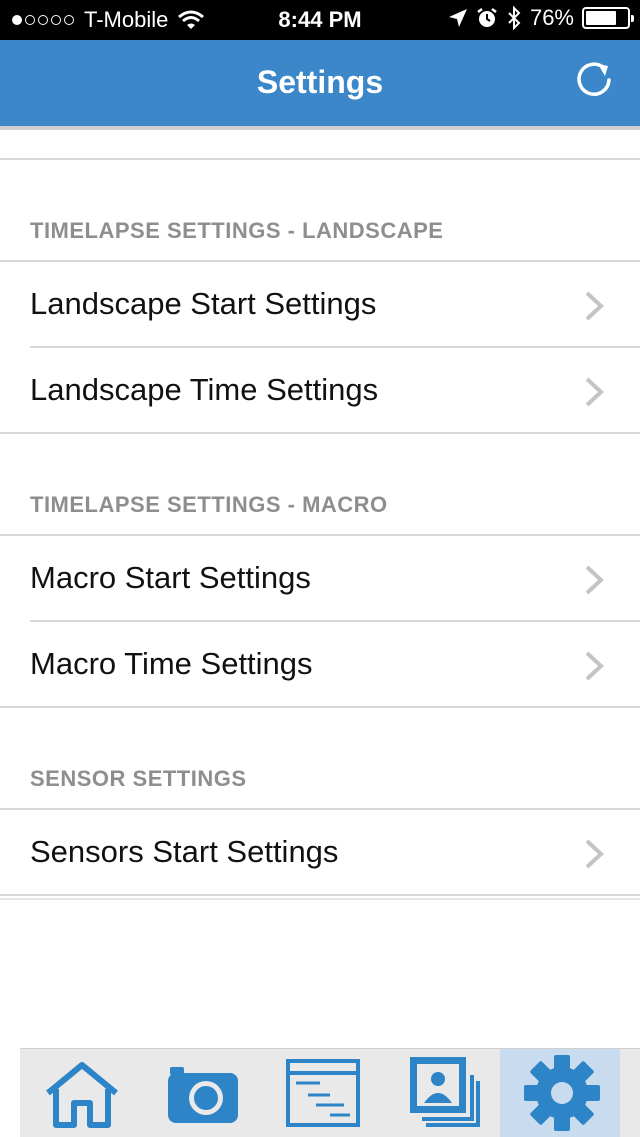 The height and width of the screenshot is (1137, 640). What do you see at coordinates (171, 663) in the screenshot?
I see `row-label: Macro Time Settings` at bounding box center [171, 663].